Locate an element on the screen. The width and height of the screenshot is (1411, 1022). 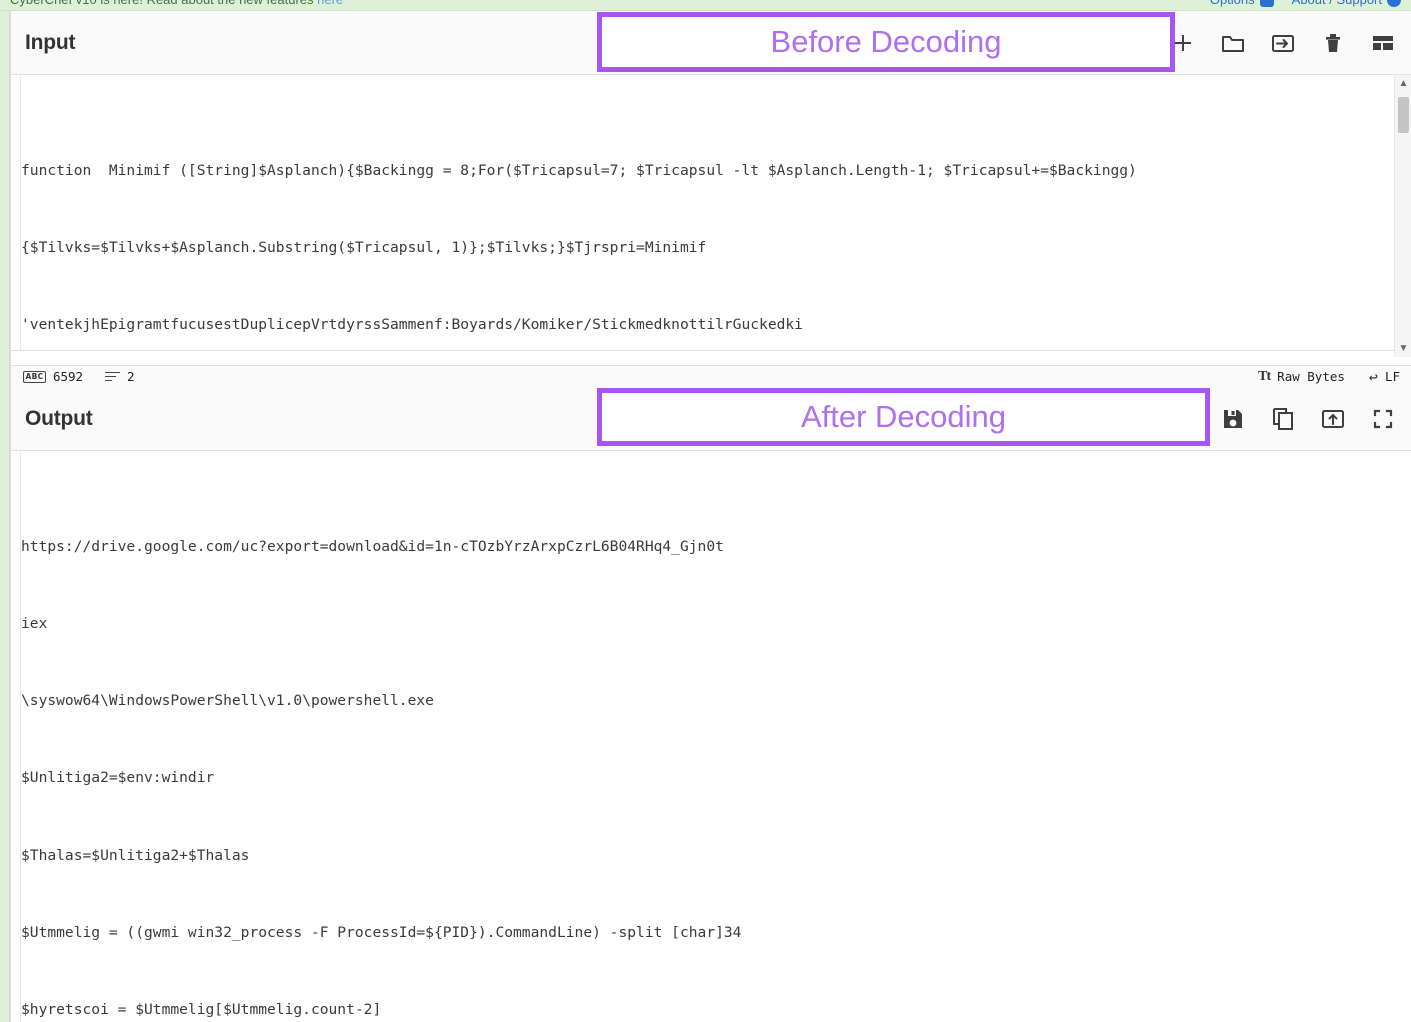
maximise-output-button is located at coordinates (1383, 419).